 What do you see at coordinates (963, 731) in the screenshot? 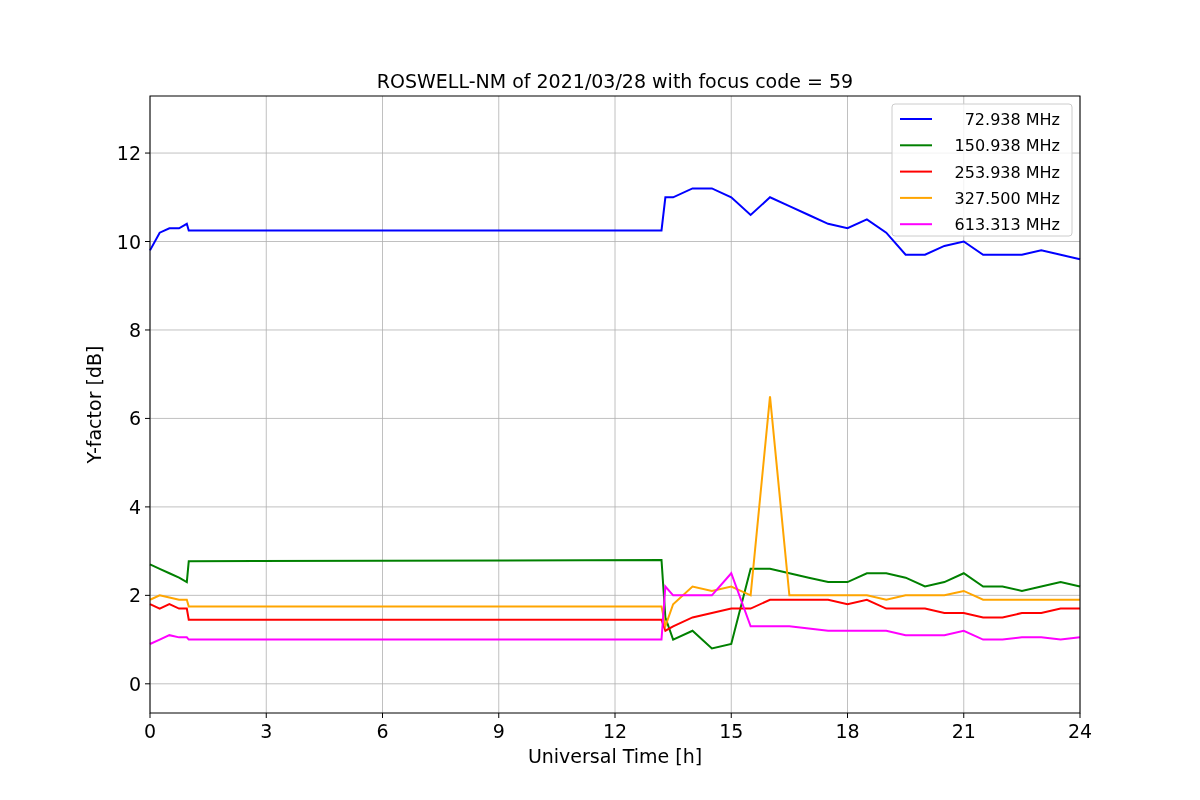
I see `x-tick-label: 21` at bounding box center [963, 731].